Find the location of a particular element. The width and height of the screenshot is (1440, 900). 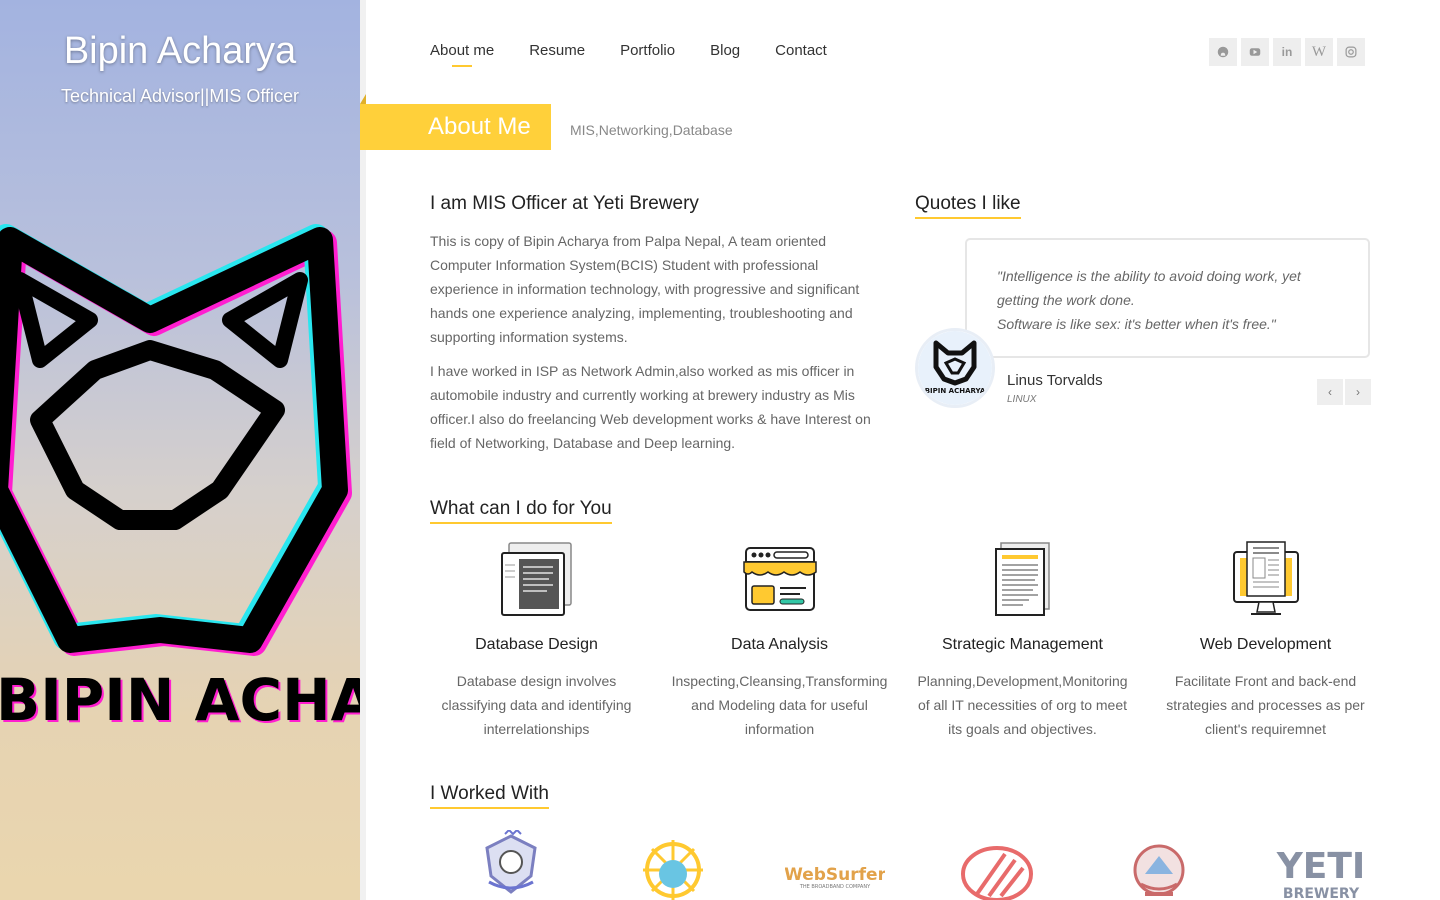

web-development-icon is located at coordinates (1265, 579).